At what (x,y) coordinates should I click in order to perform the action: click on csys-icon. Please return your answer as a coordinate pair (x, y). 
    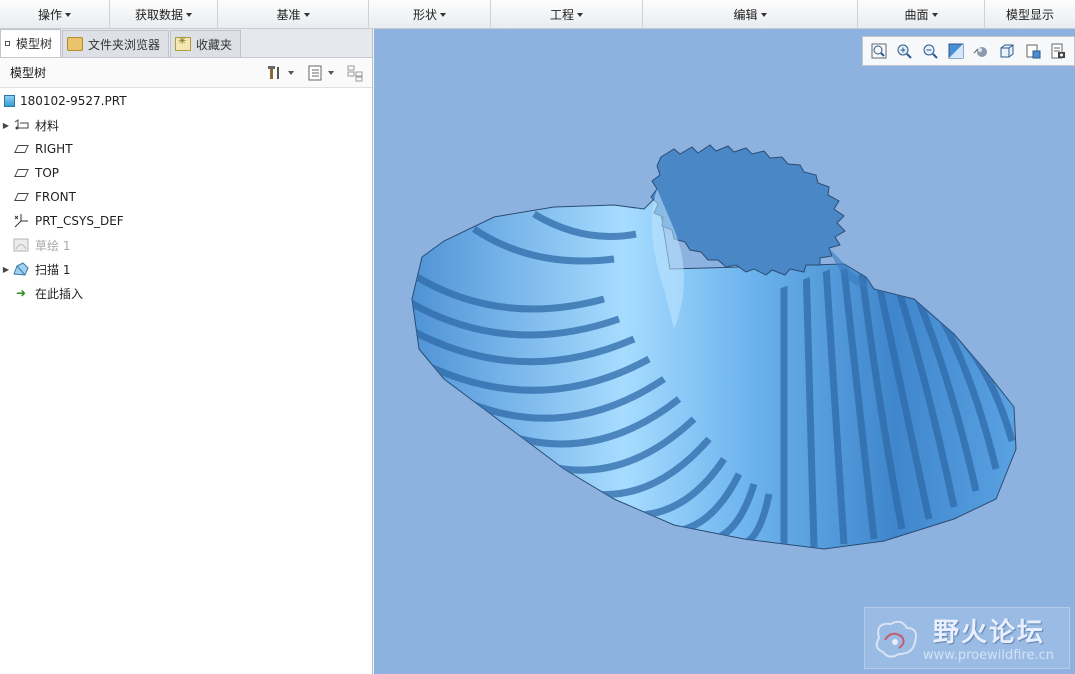
    Looking at the image, I should click on (21, 221).